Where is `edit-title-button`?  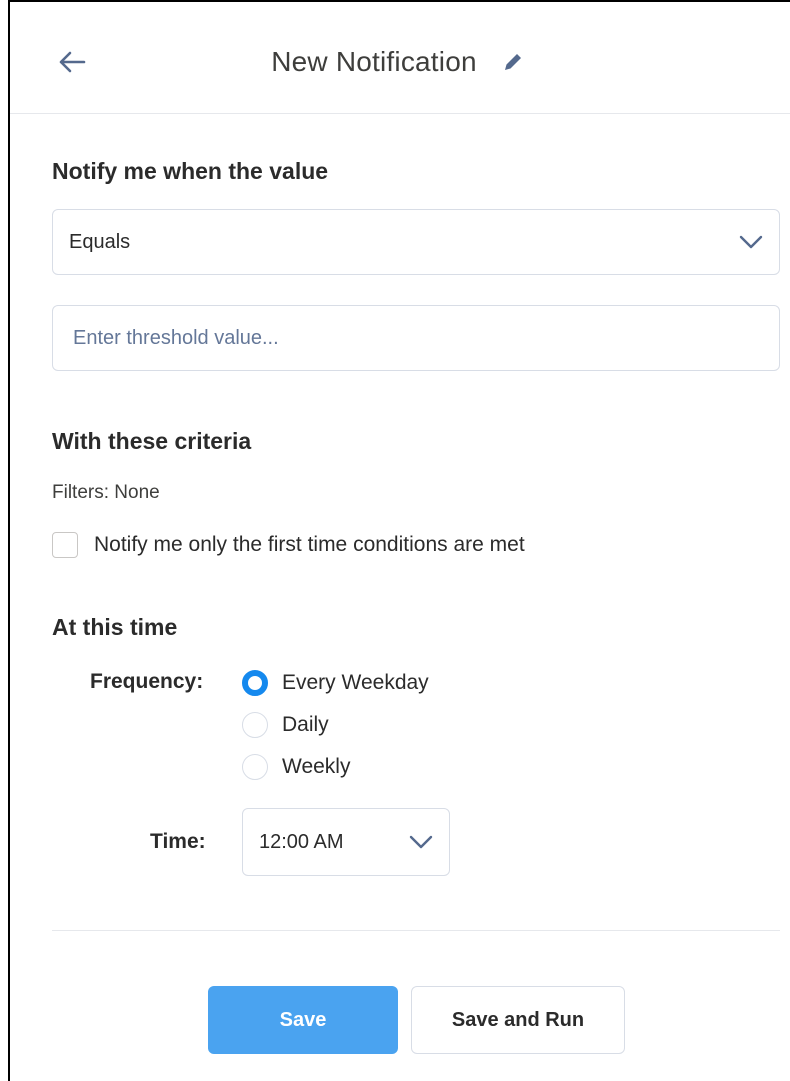
edit-title-button is located at coordinates (513, 62).